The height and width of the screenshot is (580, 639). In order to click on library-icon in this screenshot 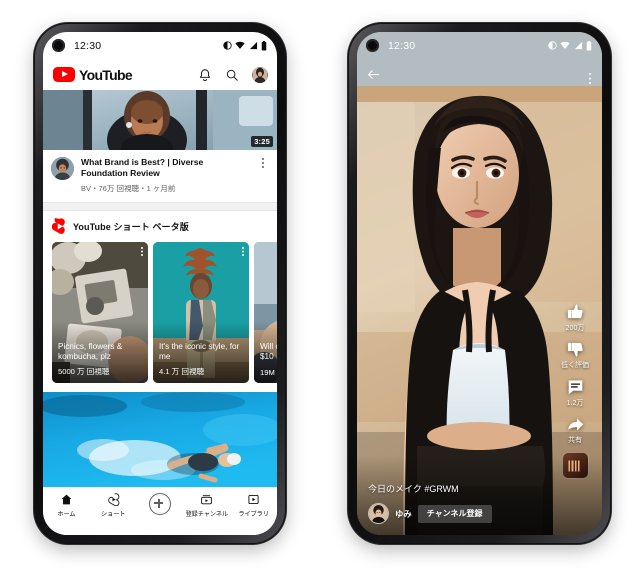, I will do `click(253, 499)`.